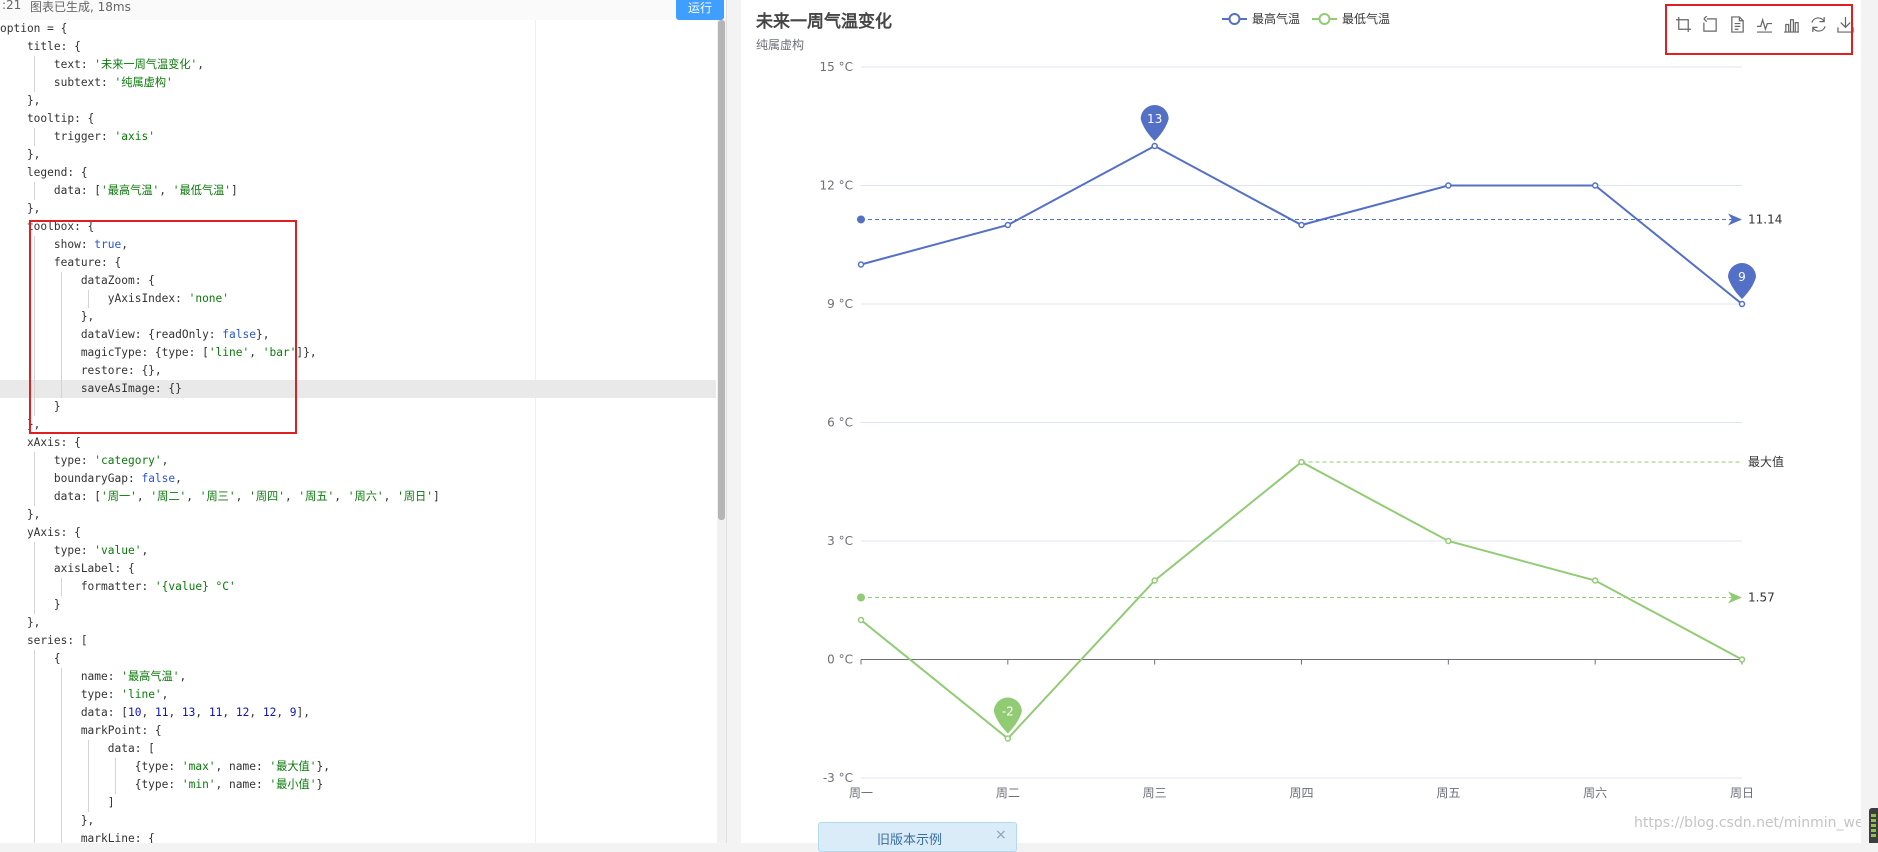 Image resolution: width=1878 pixels, height=852 pixels. What do you see at coordinates (836, 186) in the screenshot?
I see `y-tick-label: 12 °C` at bounding box center [836, 186].